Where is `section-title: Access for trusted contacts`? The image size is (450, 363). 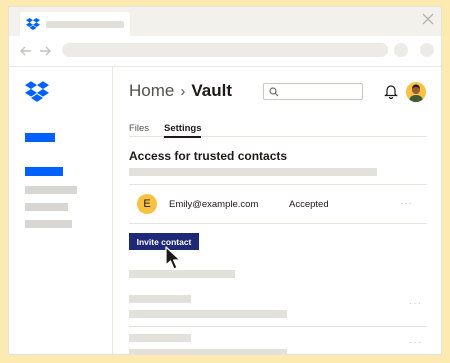 section-title: Access for trusted contacts is located at coordinates (208, 156).